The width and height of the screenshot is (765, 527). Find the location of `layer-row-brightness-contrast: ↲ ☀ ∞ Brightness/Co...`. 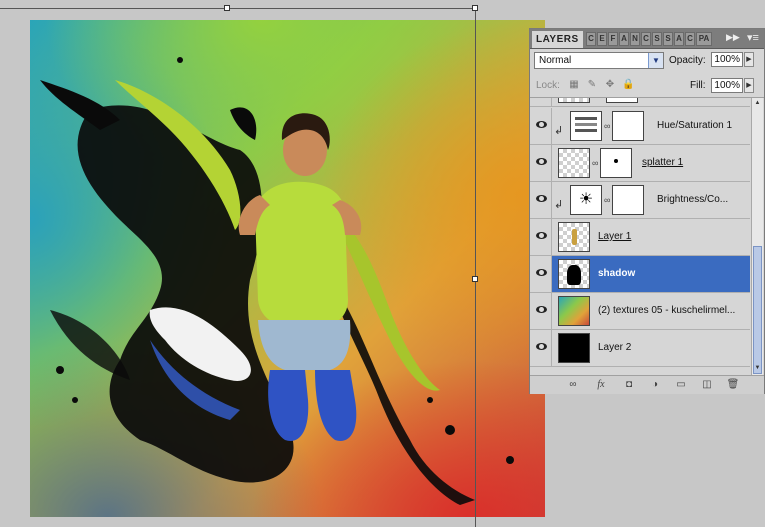

layer-row-brightness-contrast: ↲ ☀ ∞ Brightness/Co... is located at coordinates (640, 200).